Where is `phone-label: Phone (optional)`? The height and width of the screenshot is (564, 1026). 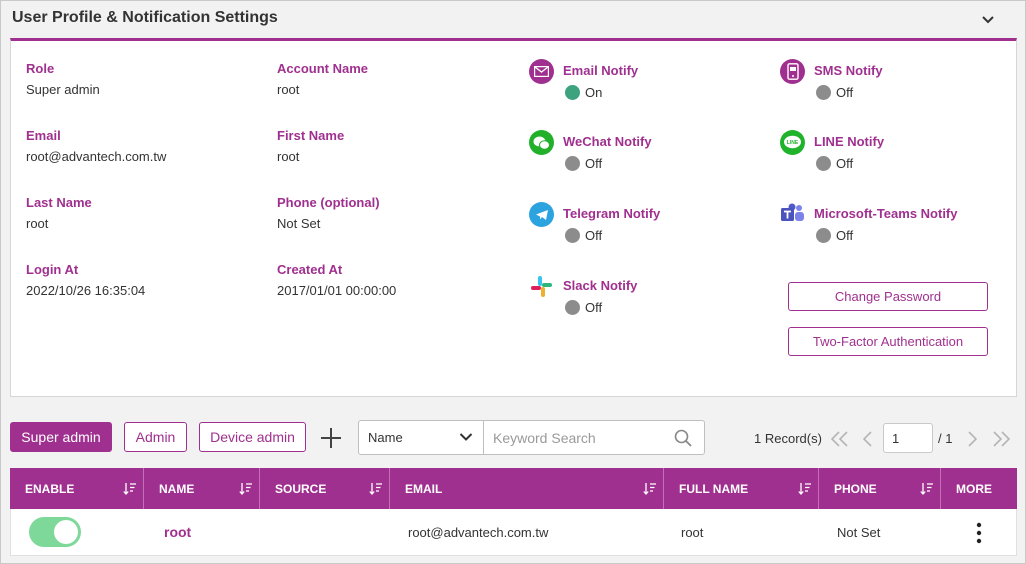 phone-label: Phone (optional) is located at coordinates (328, 202).